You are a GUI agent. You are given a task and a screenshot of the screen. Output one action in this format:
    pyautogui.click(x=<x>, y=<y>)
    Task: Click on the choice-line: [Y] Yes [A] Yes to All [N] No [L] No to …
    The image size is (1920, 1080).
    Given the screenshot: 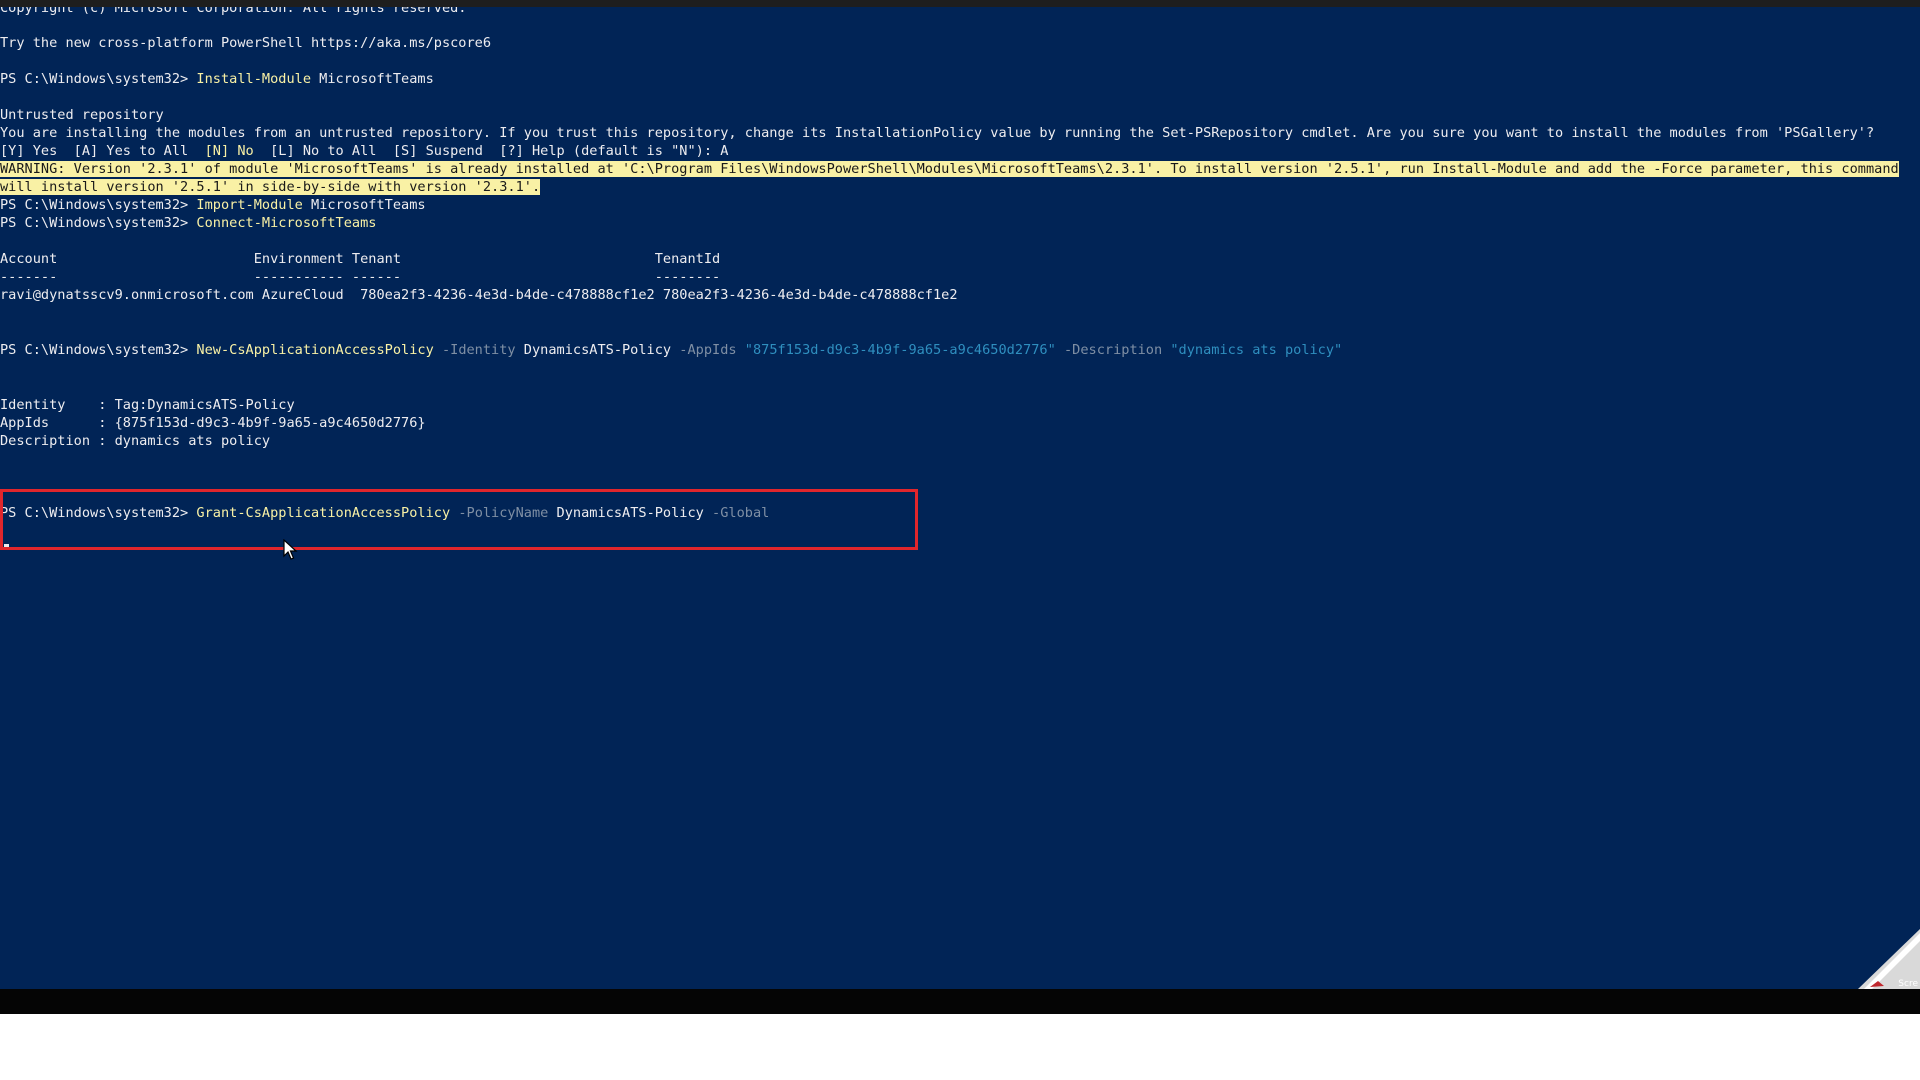 What is the action you would take?
    pyautogui.click(x=364, y=151)
    